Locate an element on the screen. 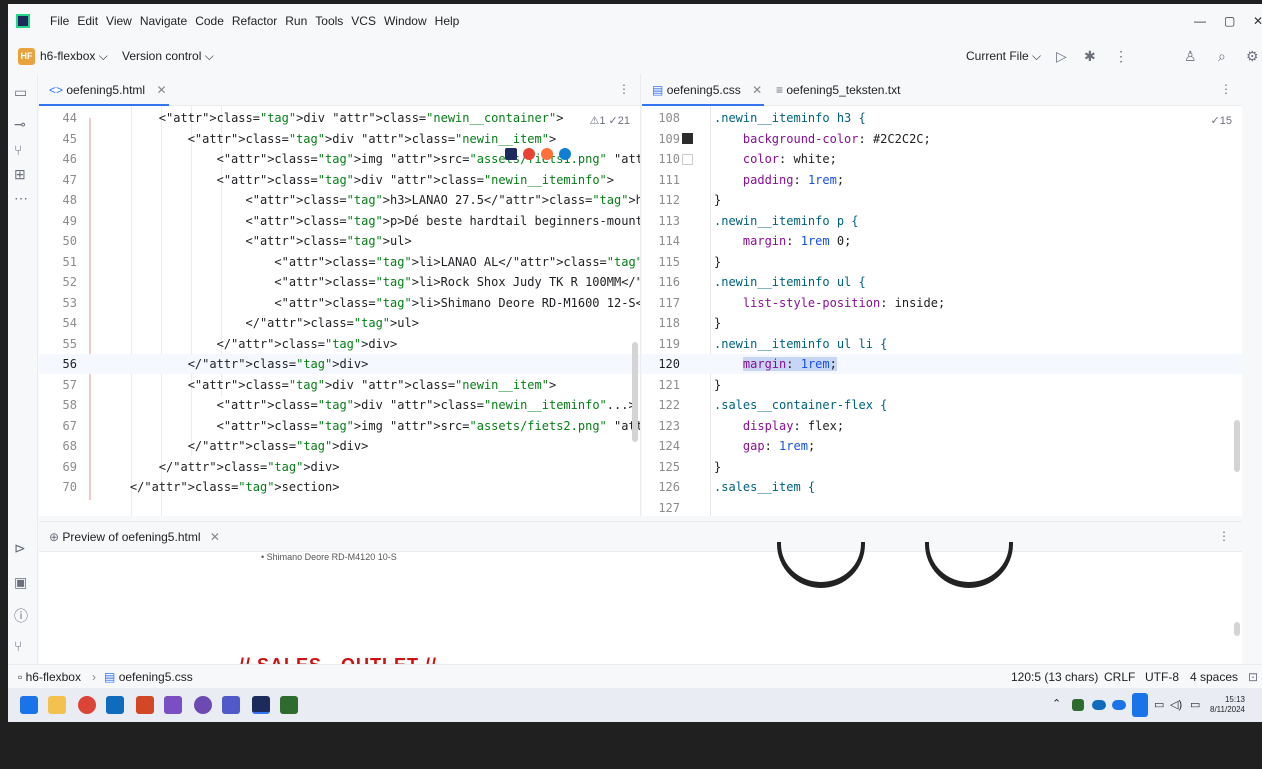  network-icon: ▭ is located at coordinates (1159, 704).